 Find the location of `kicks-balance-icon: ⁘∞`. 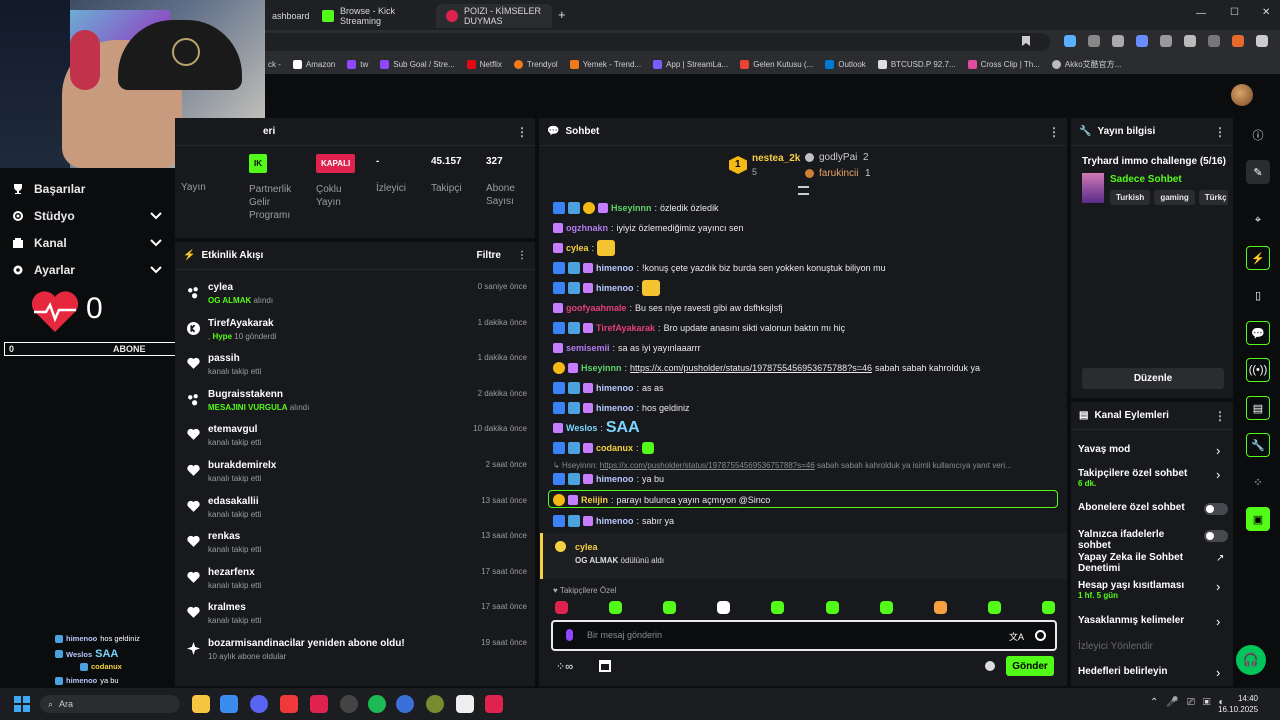

kicks-balance-icon: ⁘∞ is located at coordinates (564, 666).